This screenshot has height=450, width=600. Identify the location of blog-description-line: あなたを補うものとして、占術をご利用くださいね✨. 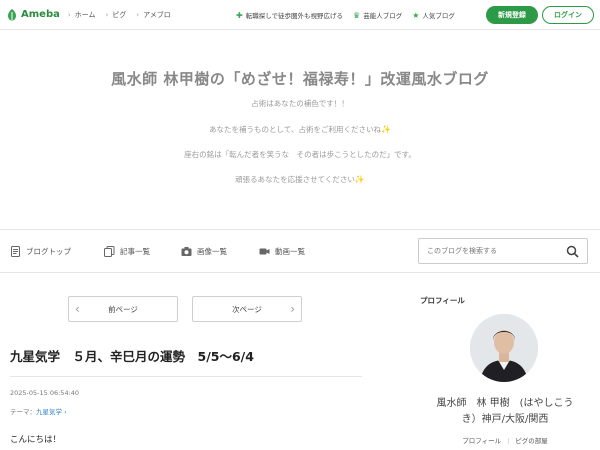
(300, 129).